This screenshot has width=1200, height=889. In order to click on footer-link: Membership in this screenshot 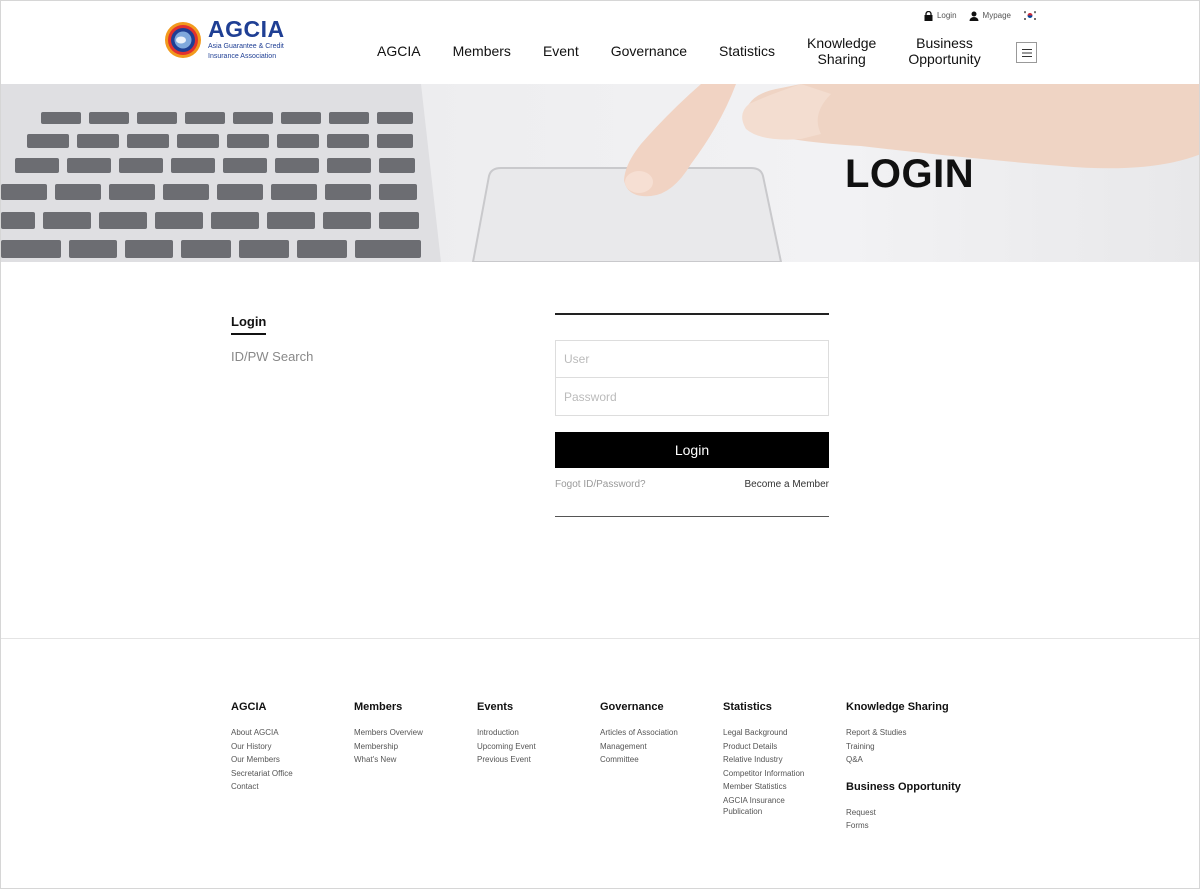, I will do `click(388, 747)`.